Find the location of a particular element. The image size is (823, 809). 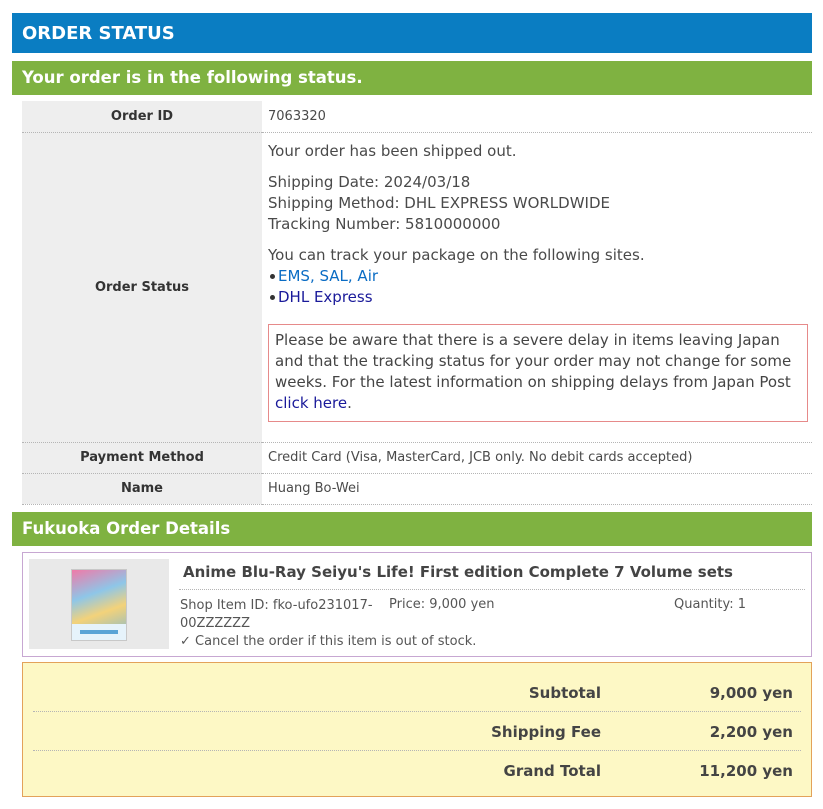

item-price: Price: 9,000 yen is located at coordinates (442, 604).